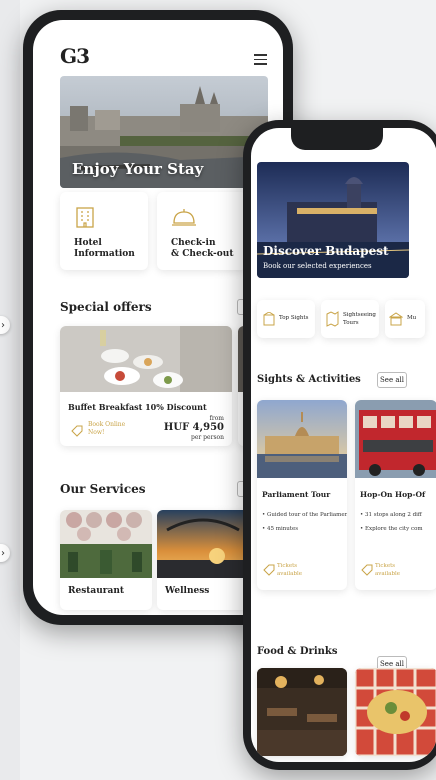 This screenshot has width=436, height=780. Describe the element at coordinates (393, 494) in the screenshot. I see `sight-title: Hop-On Hop-Of` at that location.